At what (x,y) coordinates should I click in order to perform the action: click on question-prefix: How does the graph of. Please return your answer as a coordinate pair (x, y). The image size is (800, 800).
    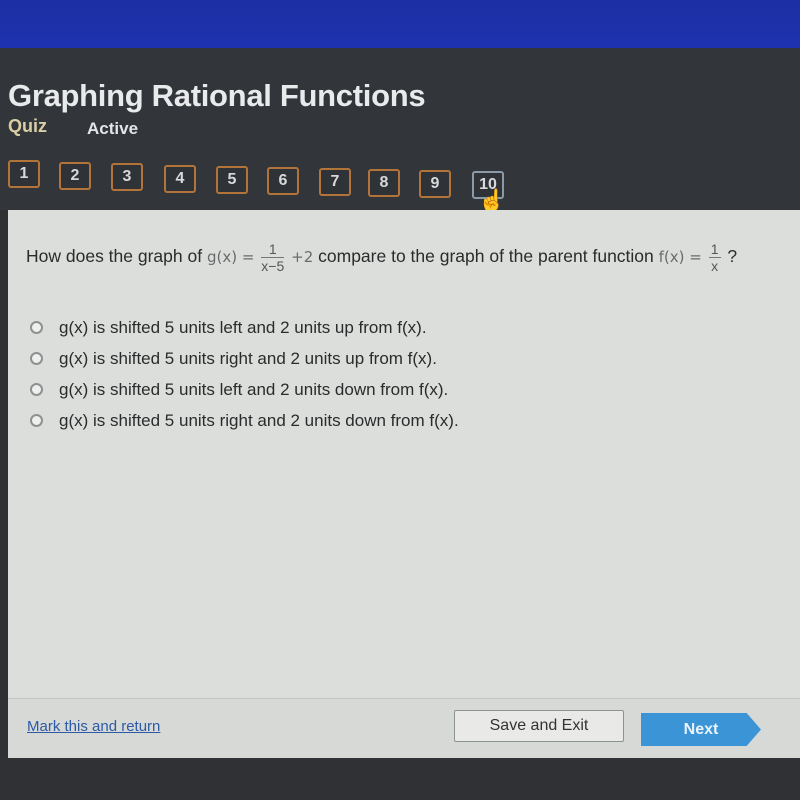
    Looking at the image, I should click on (114, 256).